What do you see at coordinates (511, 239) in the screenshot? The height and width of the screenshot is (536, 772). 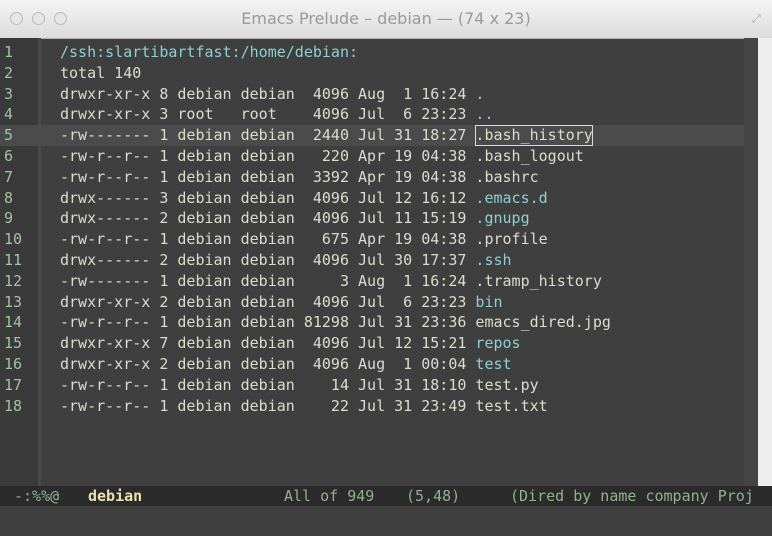 I see `file-name: .profile` at bounding box center [511, 239].